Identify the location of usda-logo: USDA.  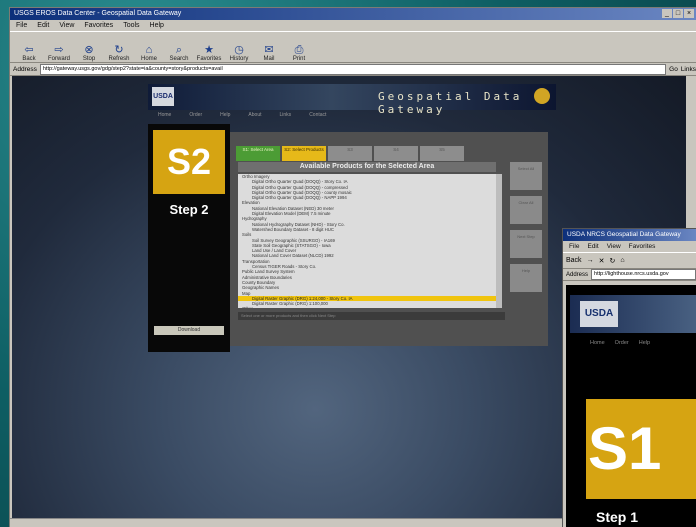
(163, 96).